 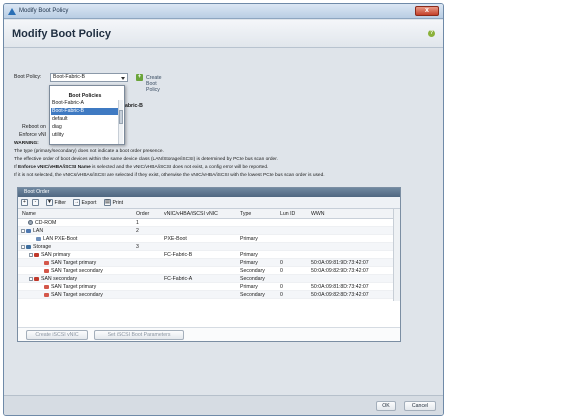 What do you see at coordinates (340, 271) in the screenshot?
I see `row-wwn: 50:0A:09:82:9D:73:42:07` at bounding box center [340, 271].